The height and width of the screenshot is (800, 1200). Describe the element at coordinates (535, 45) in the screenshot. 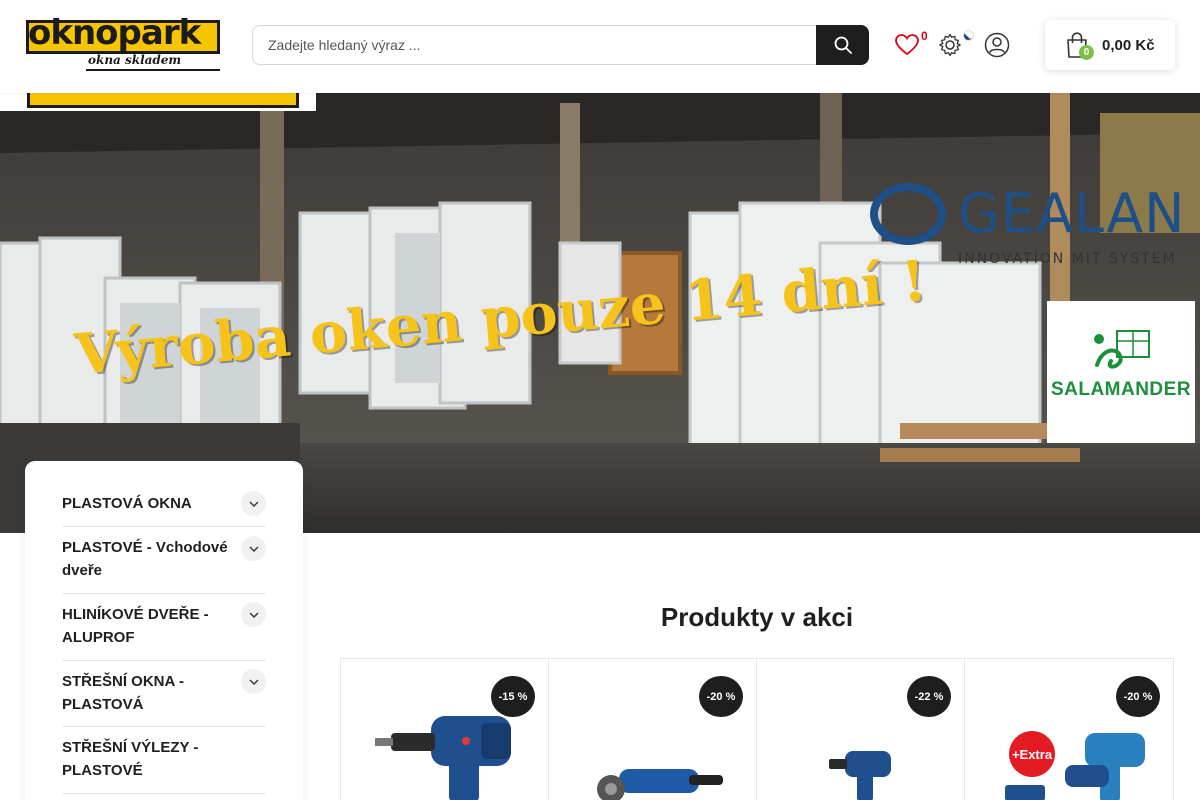

I see `search-input` at that location.